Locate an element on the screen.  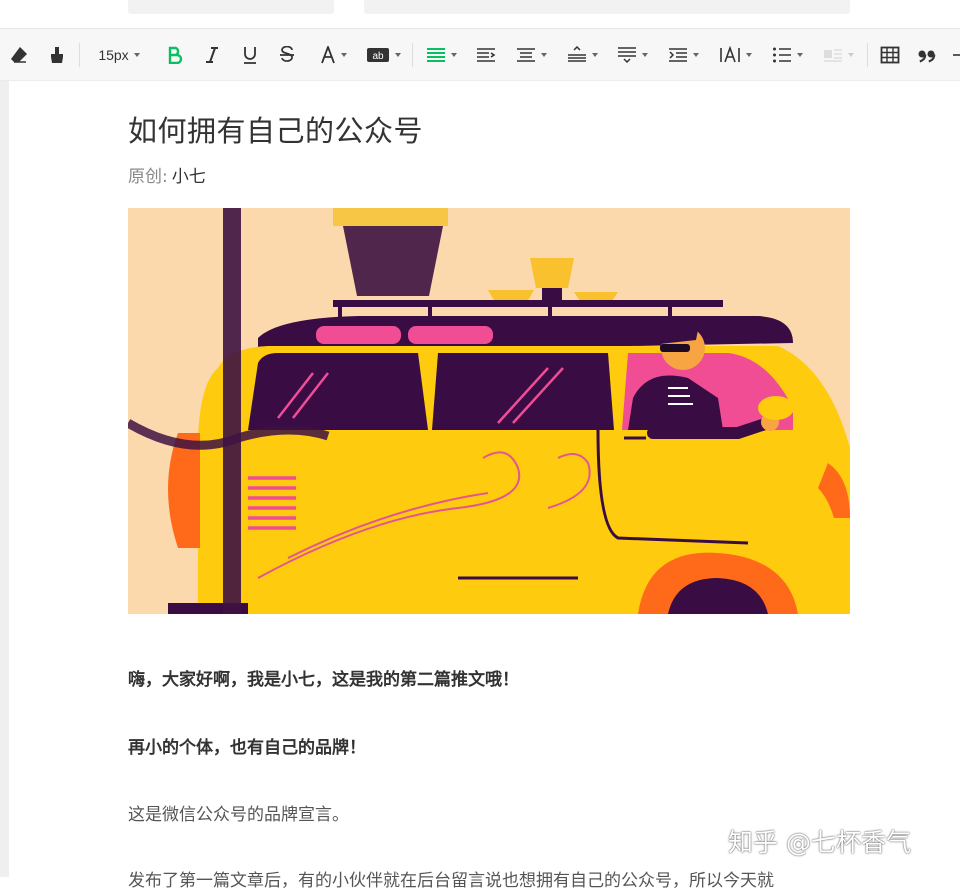
align-center-icon is located at coordinates (525, 54).